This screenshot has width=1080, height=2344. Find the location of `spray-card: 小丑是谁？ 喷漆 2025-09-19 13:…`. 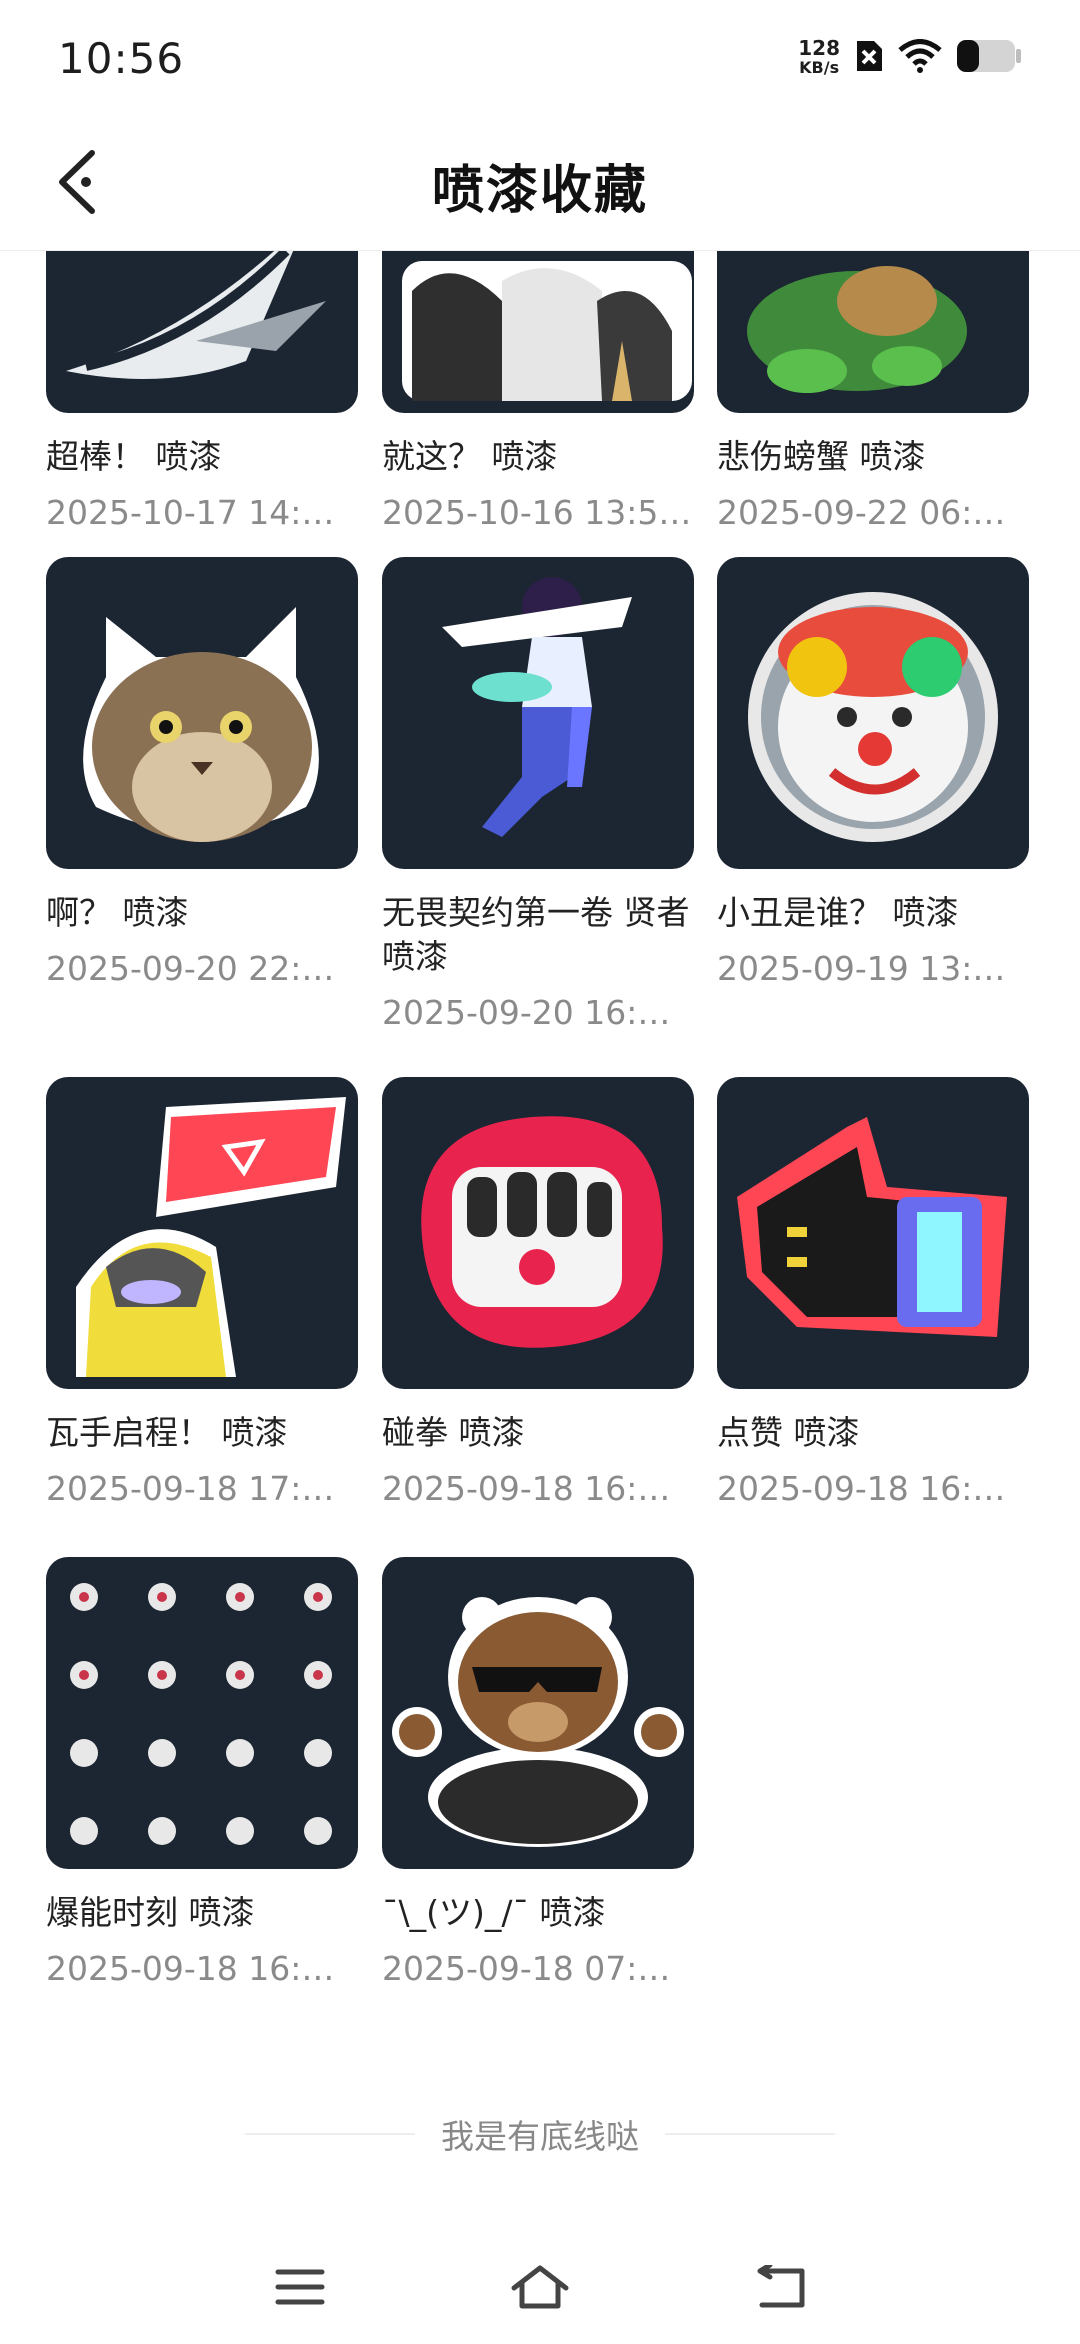

spray-card: 小丑是谁？ 喷漆 2025-09-19 13:… is located at coordinates (873, 774).